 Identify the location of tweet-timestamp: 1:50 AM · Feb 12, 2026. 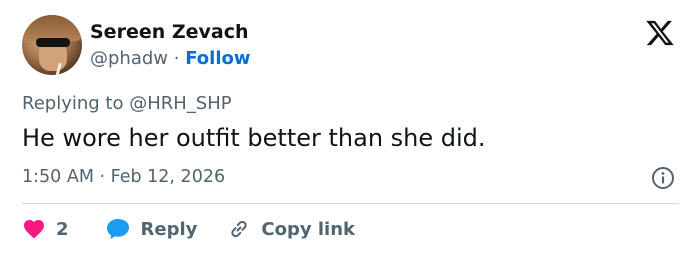
(123, 177).